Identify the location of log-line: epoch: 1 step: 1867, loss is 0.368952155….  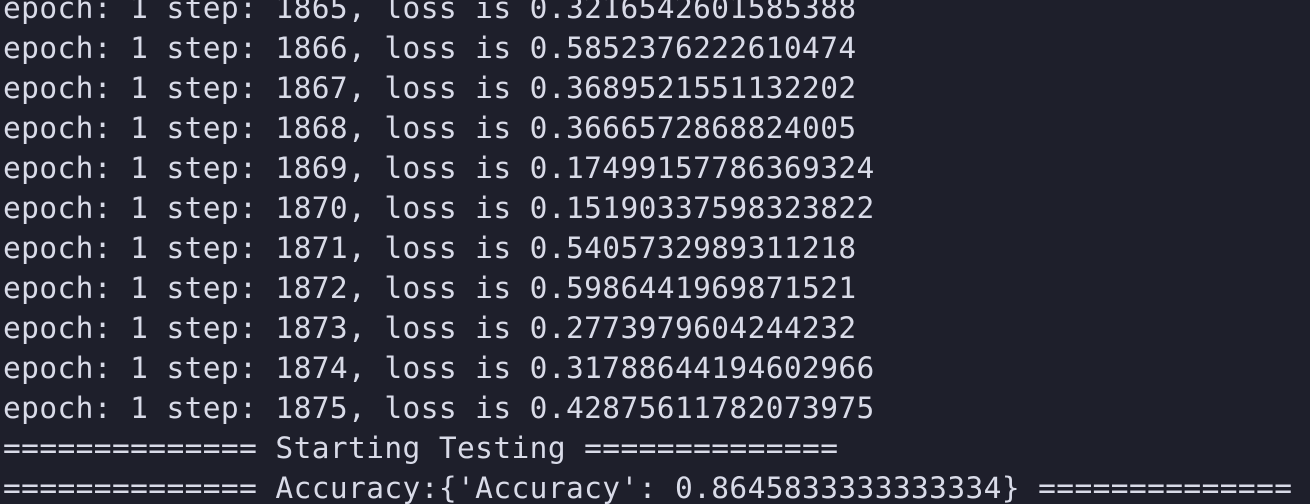
(430, 88).